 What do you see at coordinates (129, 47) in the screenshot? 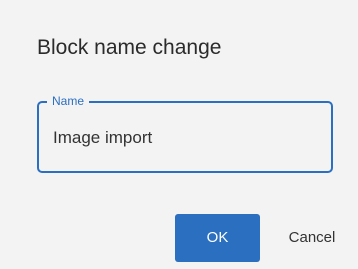
I see `dialog-title: Block name change` at bounding box center [129, 47].